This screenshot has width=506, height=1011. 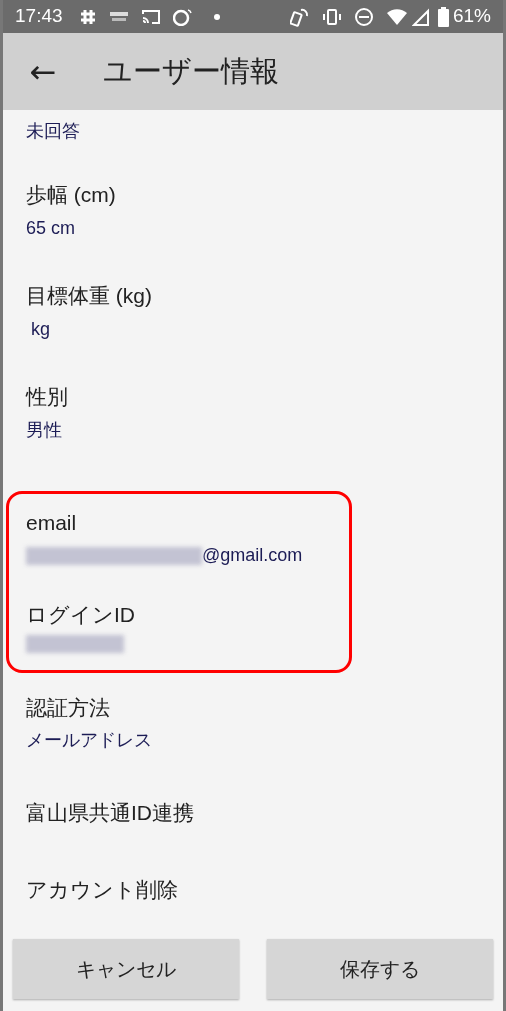 I want to click on do-not-disturb-icon, so click(x=363, y=16).